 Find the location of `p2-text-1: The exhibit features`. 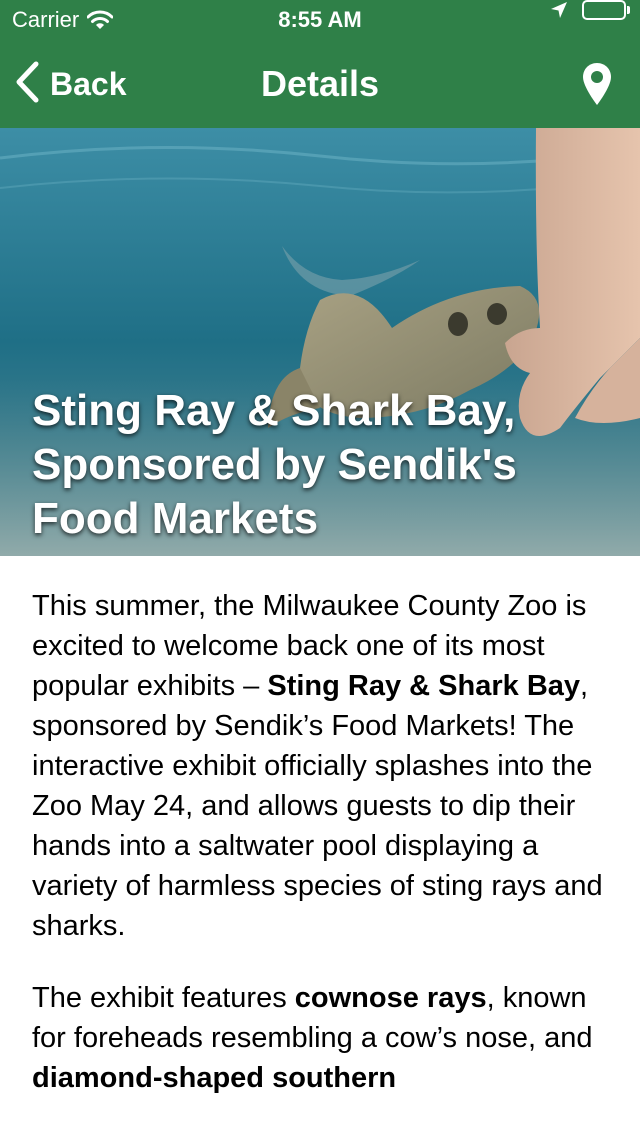

p2-text-1: The exhibit features is located at coordinates (163, 998).